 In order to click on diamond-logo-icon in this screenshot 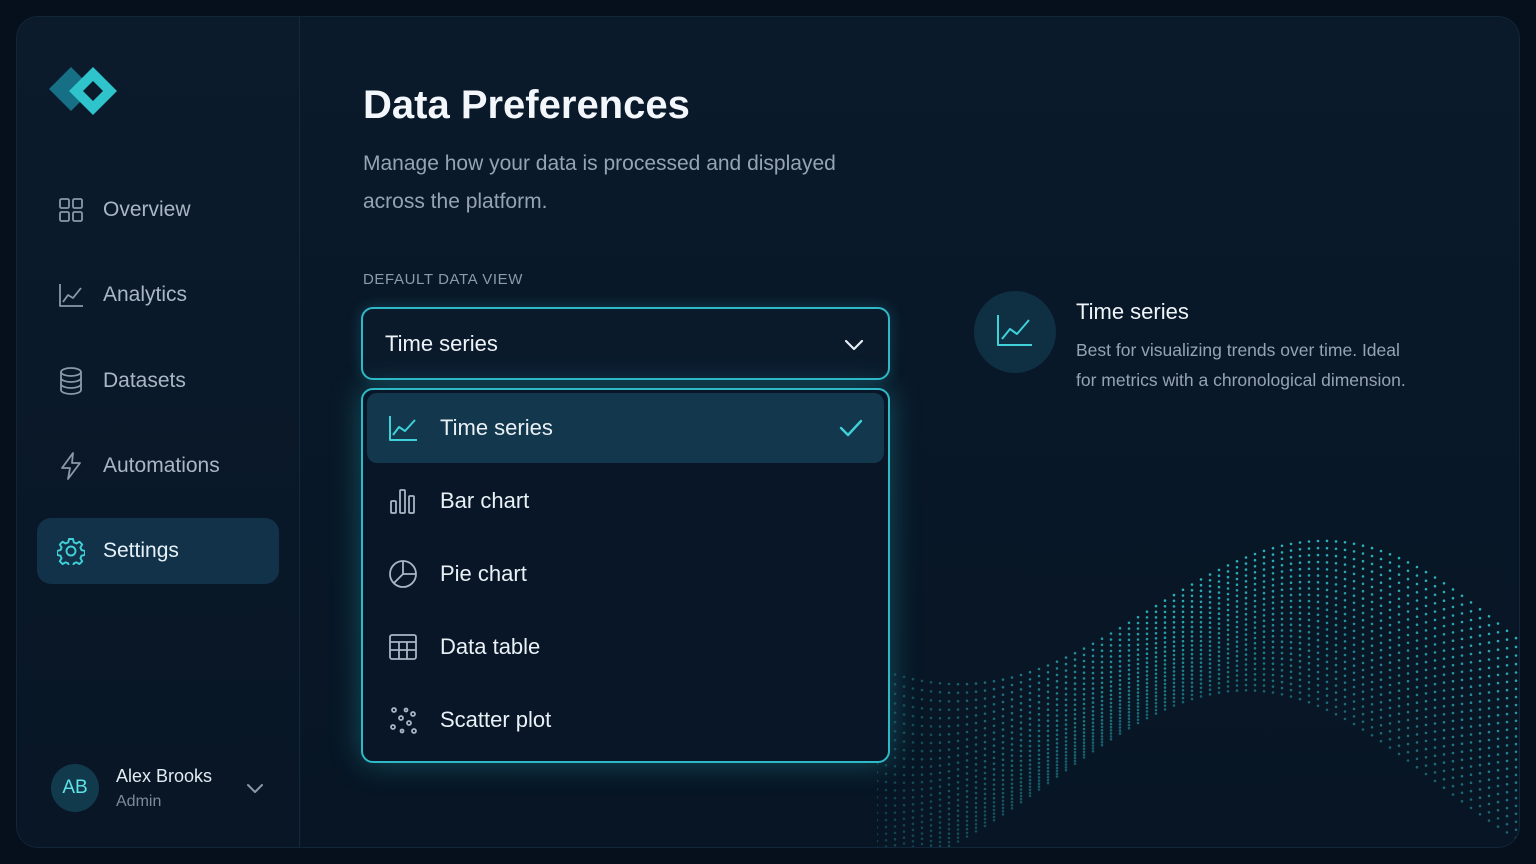, I will do `click(85, 94)`.